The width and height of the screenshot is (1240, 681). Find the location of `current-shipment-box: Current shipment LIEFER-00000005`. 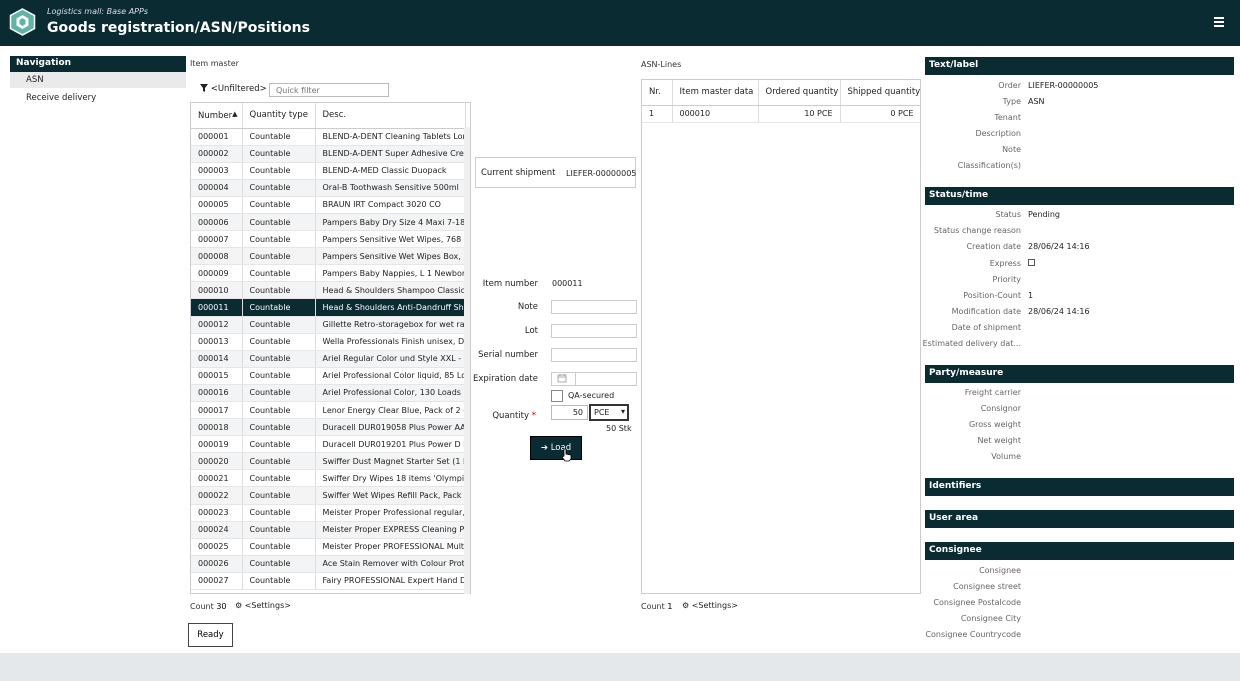

current-shipment-box: Current shipment LIEFER-00000005 is located at coordinates (555, 172).